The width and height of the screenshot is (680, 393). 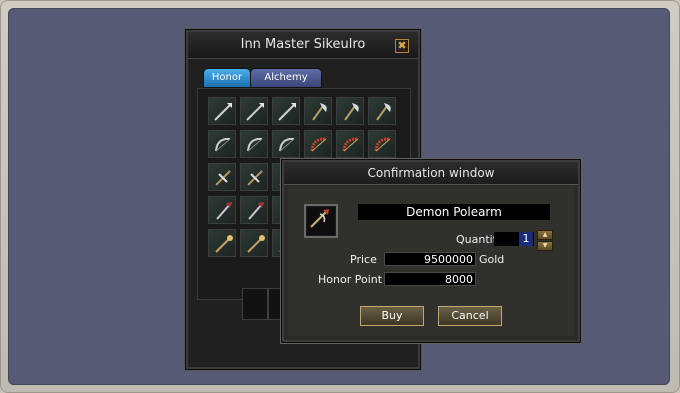 What do you see at coordinates (227, 84) in the screenshot?
I see `tab-honor-item: Honor Item` at bounding box center [227, 84].